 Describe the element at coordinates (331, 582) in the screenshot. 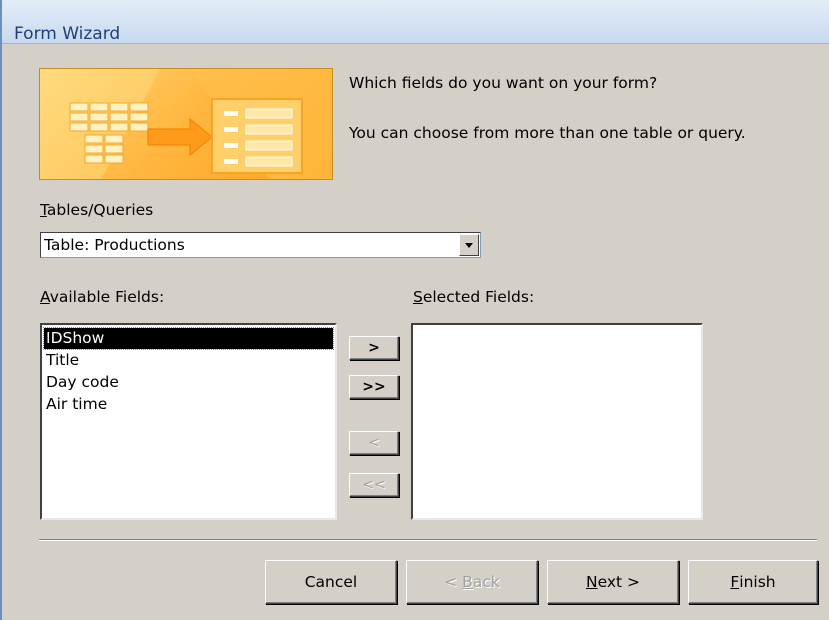

I see `cancel-button: Cancel` at that location.